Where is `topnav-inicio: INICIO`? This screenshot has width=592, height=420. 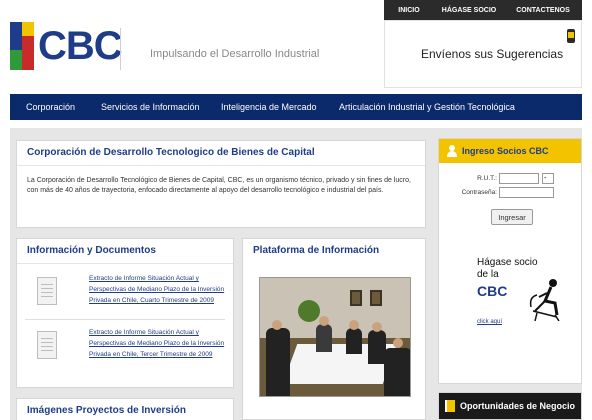
topnav-inicio: INICIO is located at coordinates (409, 10).